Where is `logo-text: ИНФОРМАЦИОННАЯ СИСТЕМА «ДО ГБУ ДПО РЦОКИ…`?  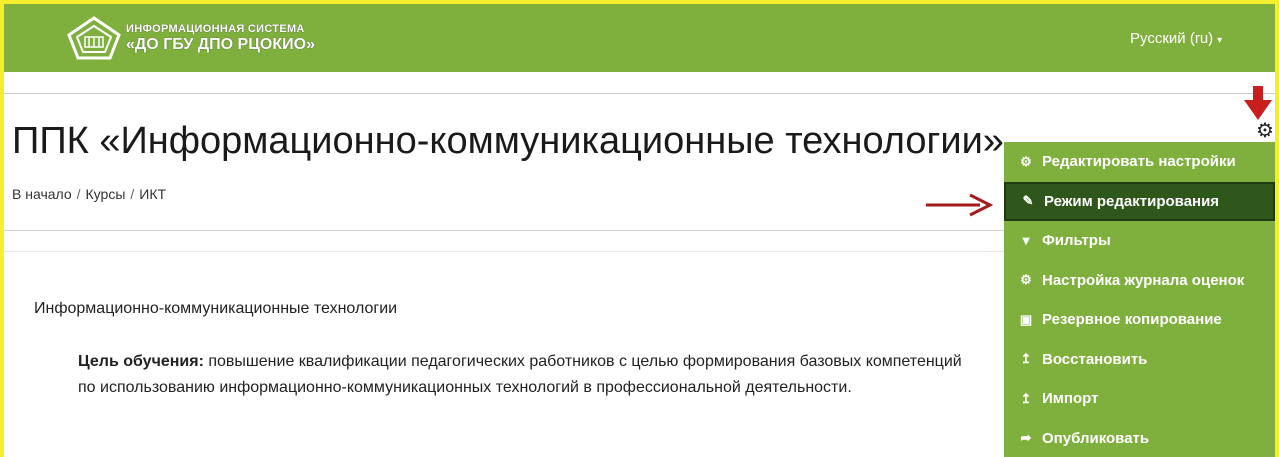
logo-text: ИНФОРМАЦИОННАЯ СИСТЕМА «ДО ГБУ ДПО РЦОКИ… is located at coordinates (220, 38).